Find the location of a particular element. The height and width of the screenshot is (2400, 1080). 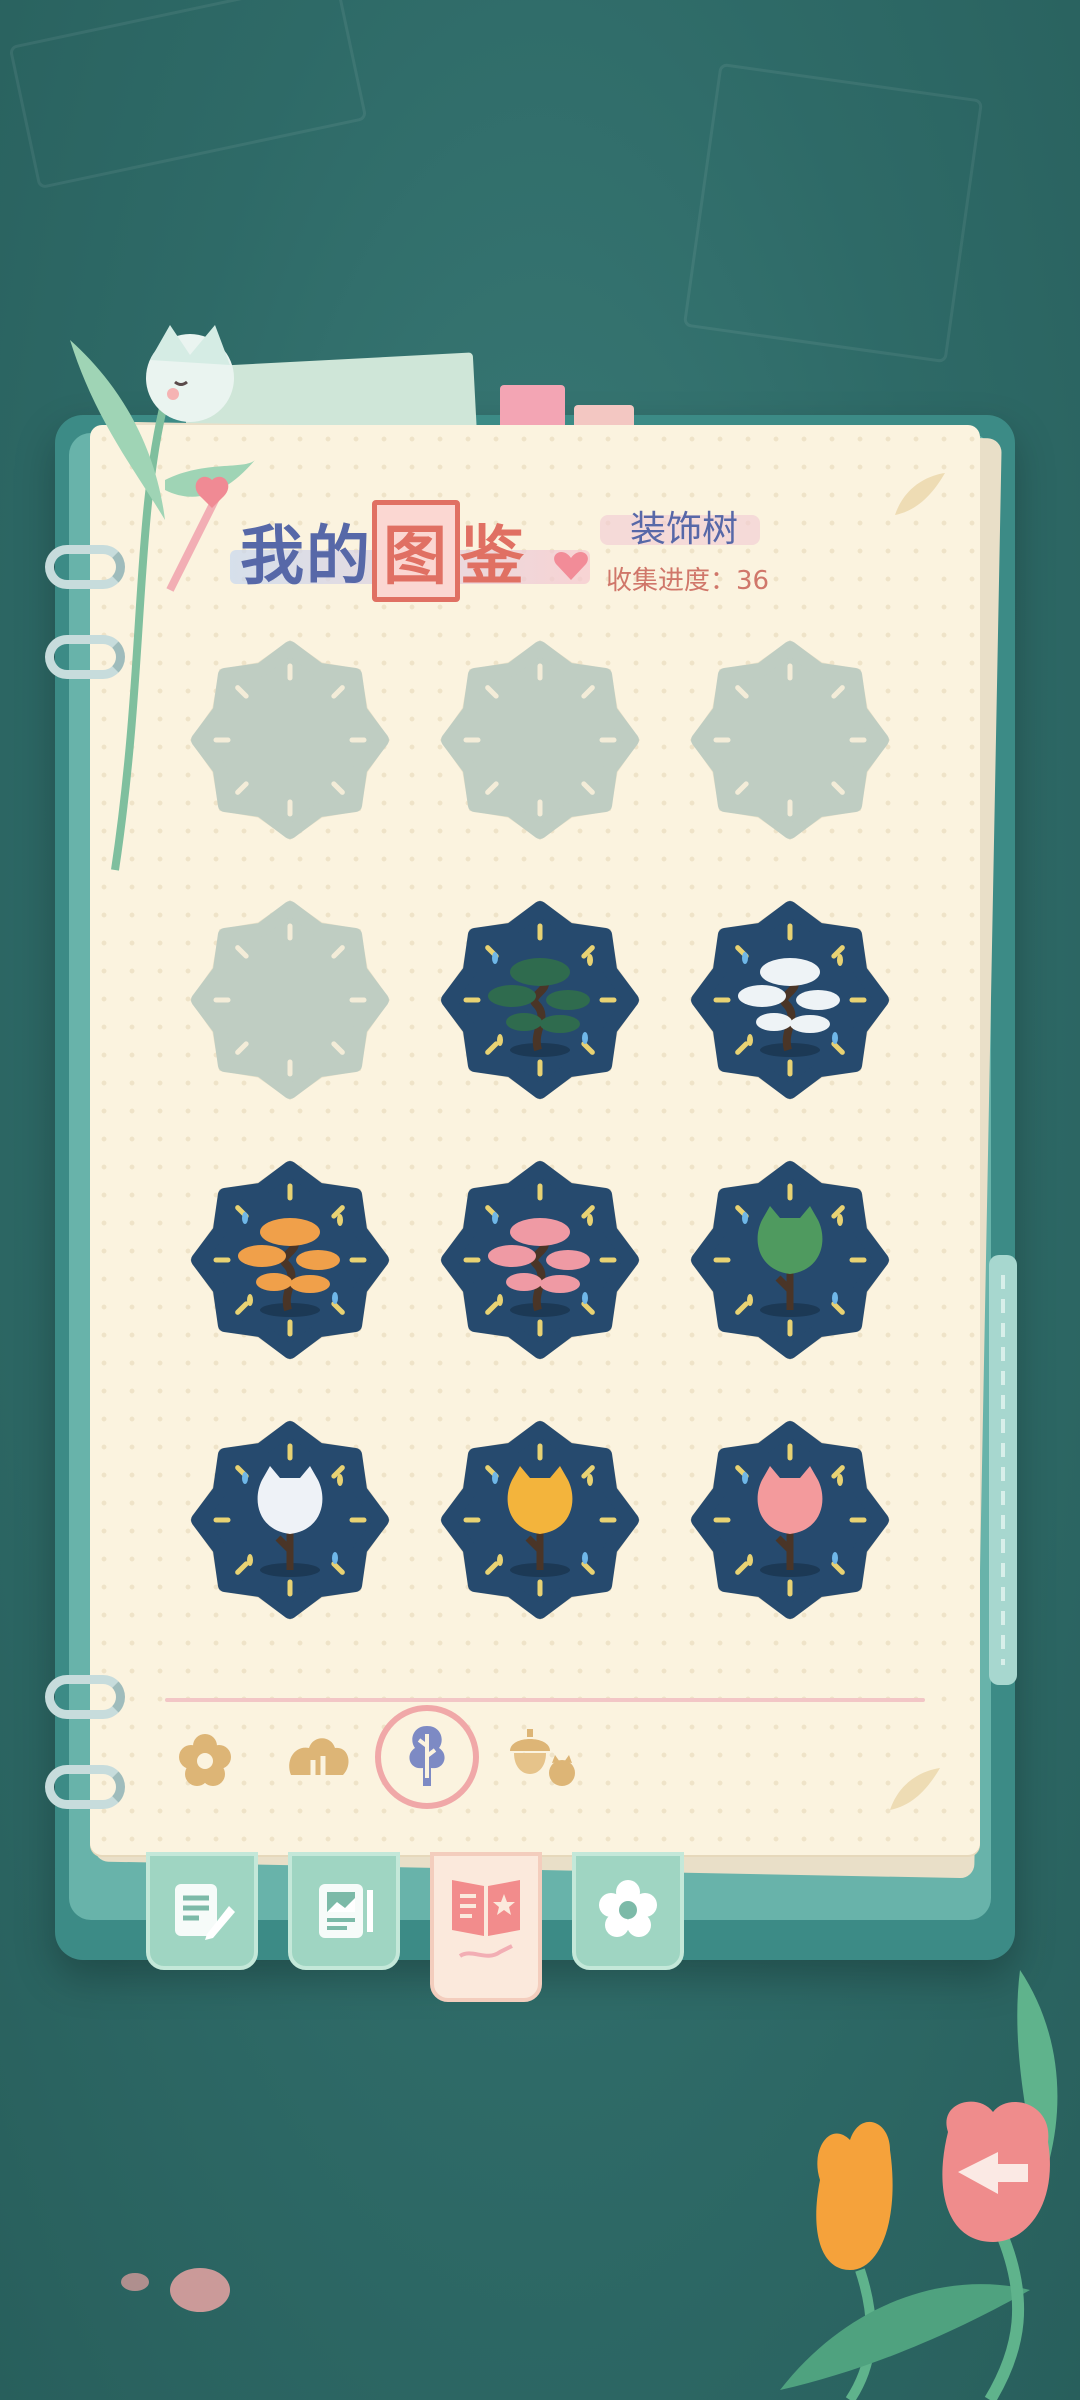

back-arrow-icon is located at coordinates (996, 2171).